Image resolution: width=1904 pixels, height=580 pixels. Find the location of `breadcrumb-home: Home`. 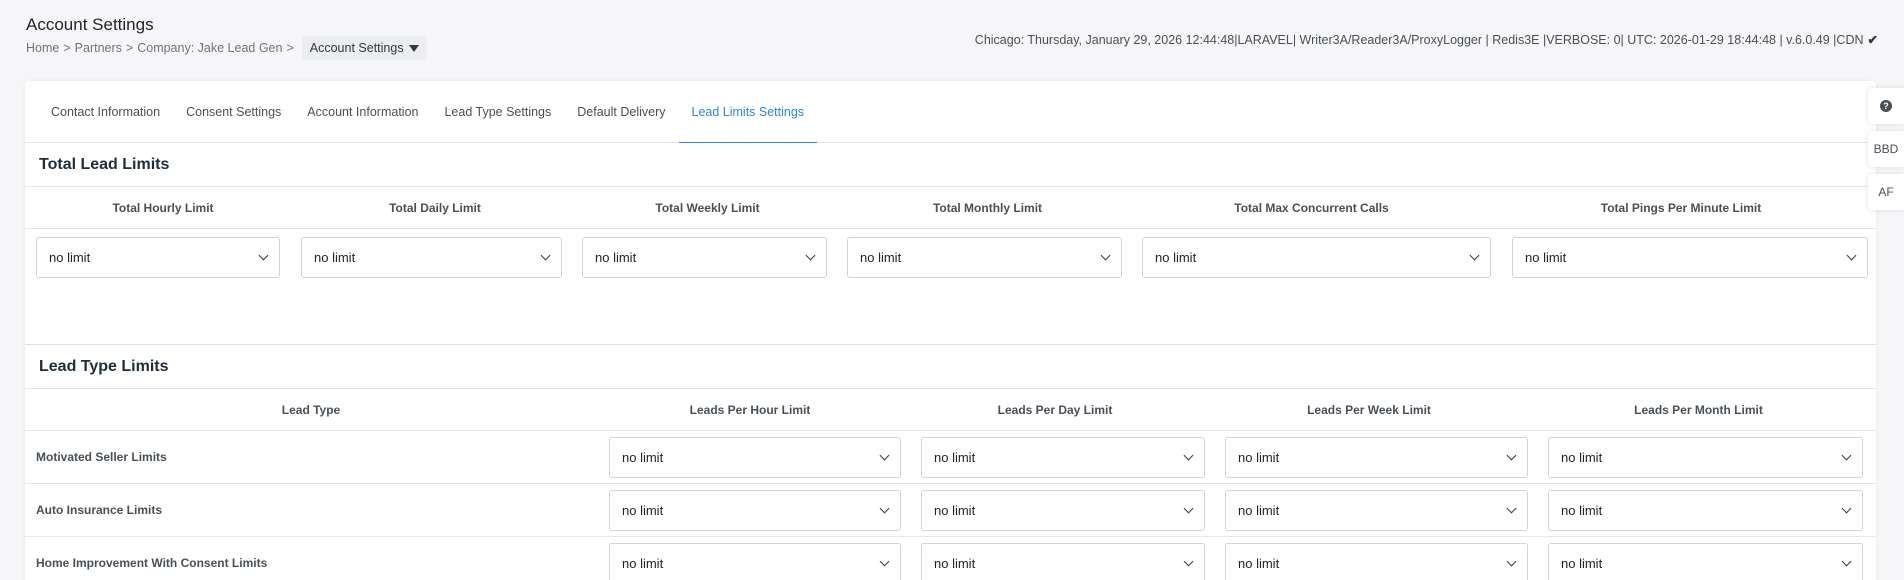

breadcrumb-home: Home is located at coordinates (42, 48).